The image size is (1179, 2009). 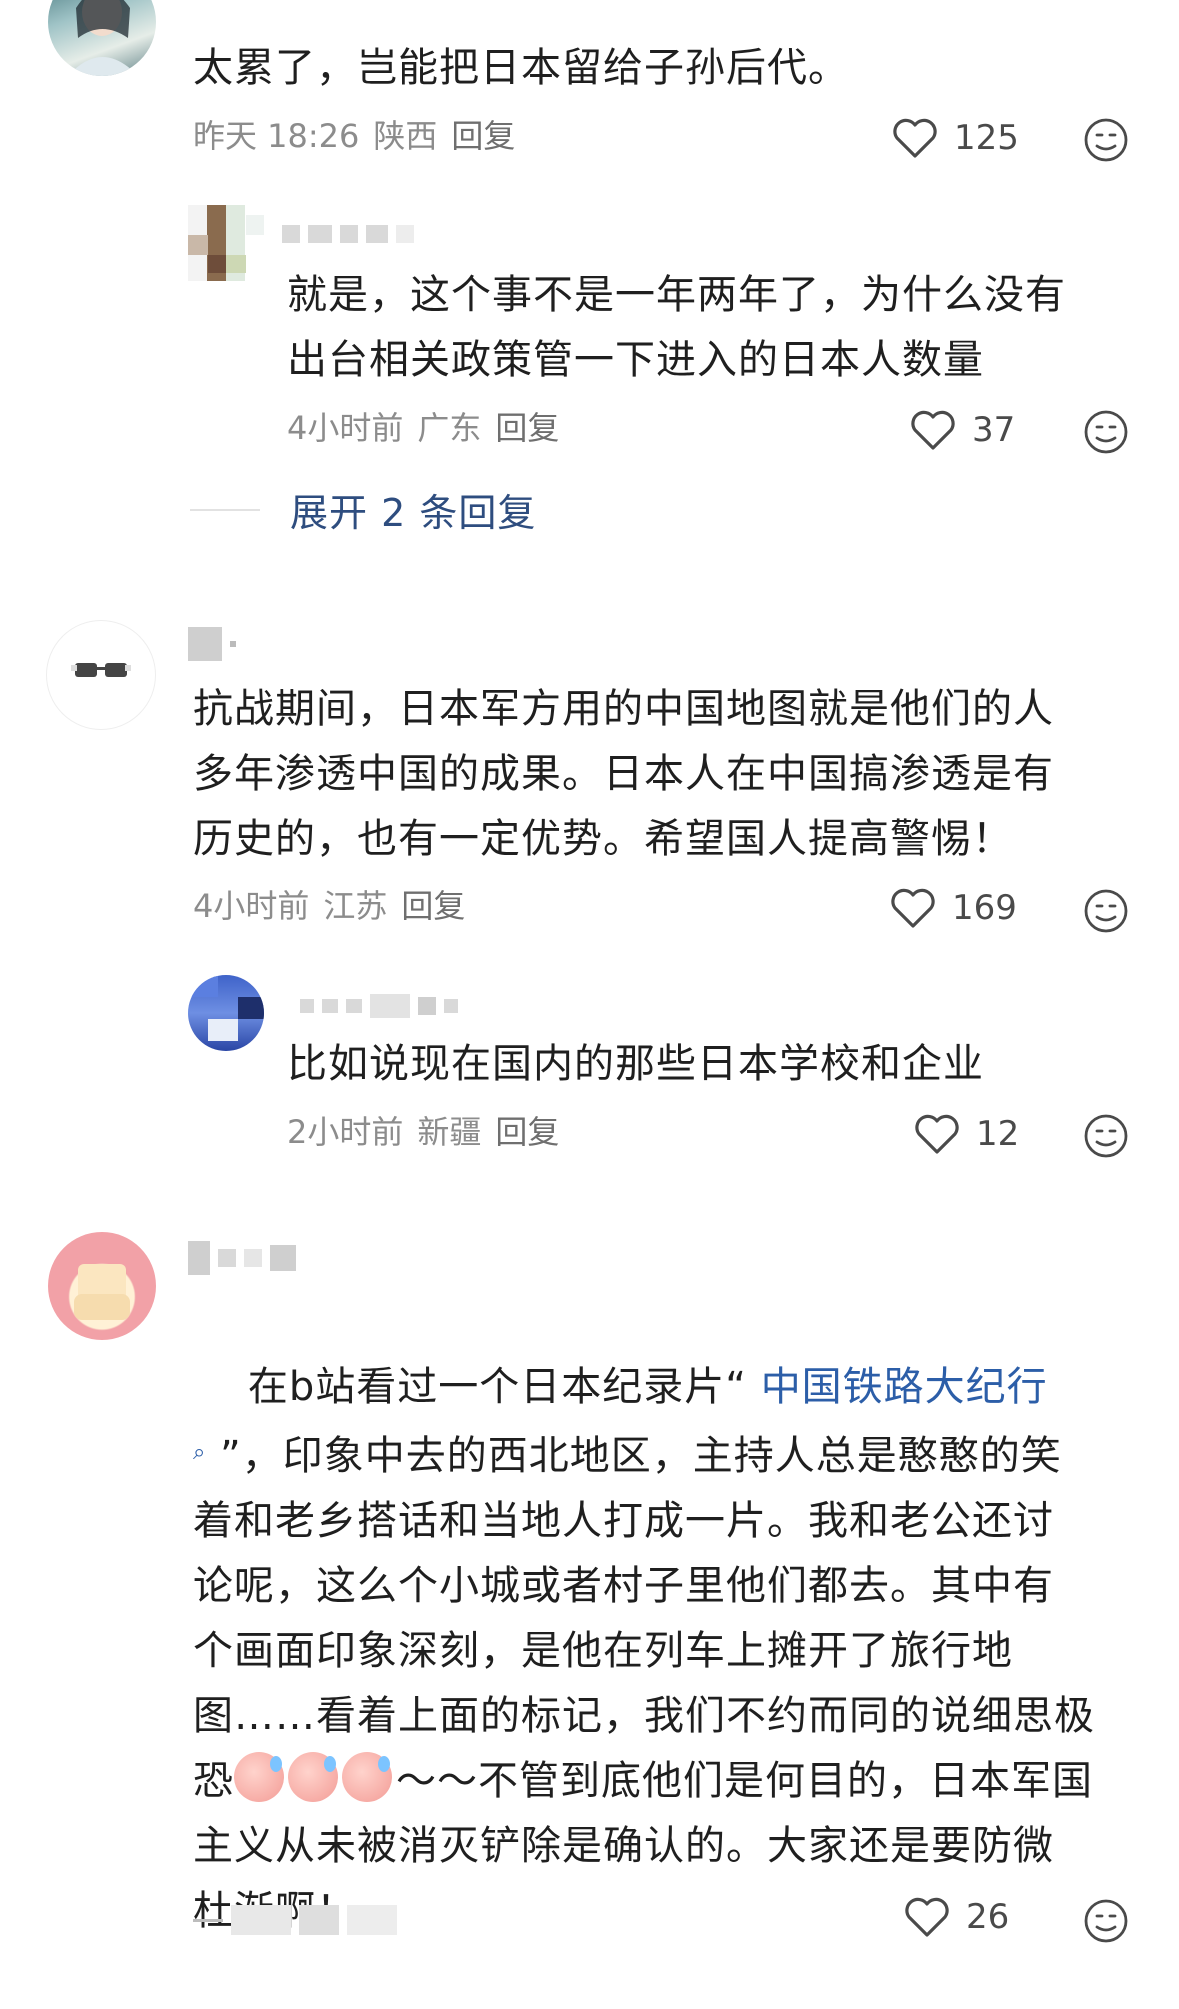 I want to click on comment-meta: 昨天 18:26 陕西 回复, so click(x=354, y=136).